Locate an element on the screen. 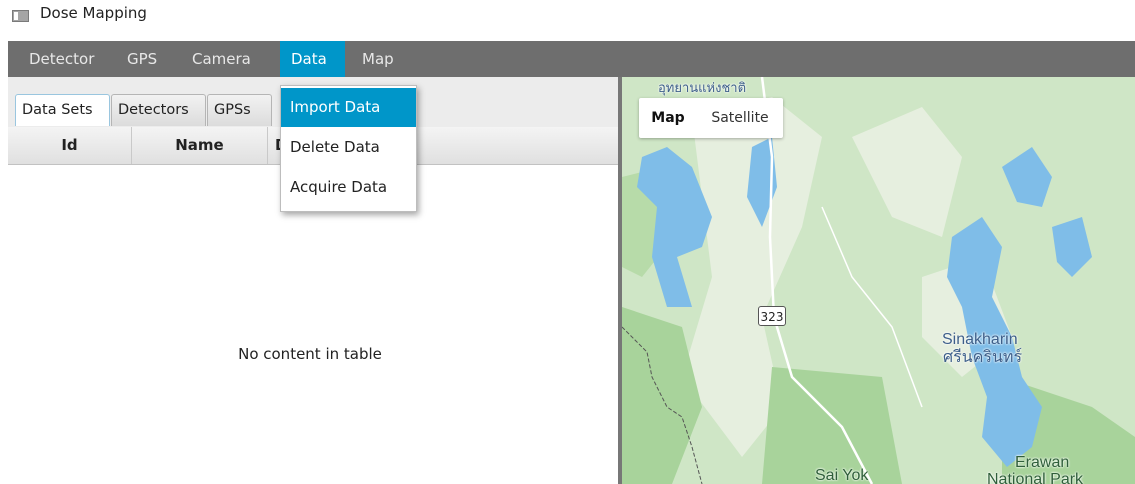 The width and height of the screenshot is (1135, 484). map-type-map-button: Map is located at coordinates (668, 118).